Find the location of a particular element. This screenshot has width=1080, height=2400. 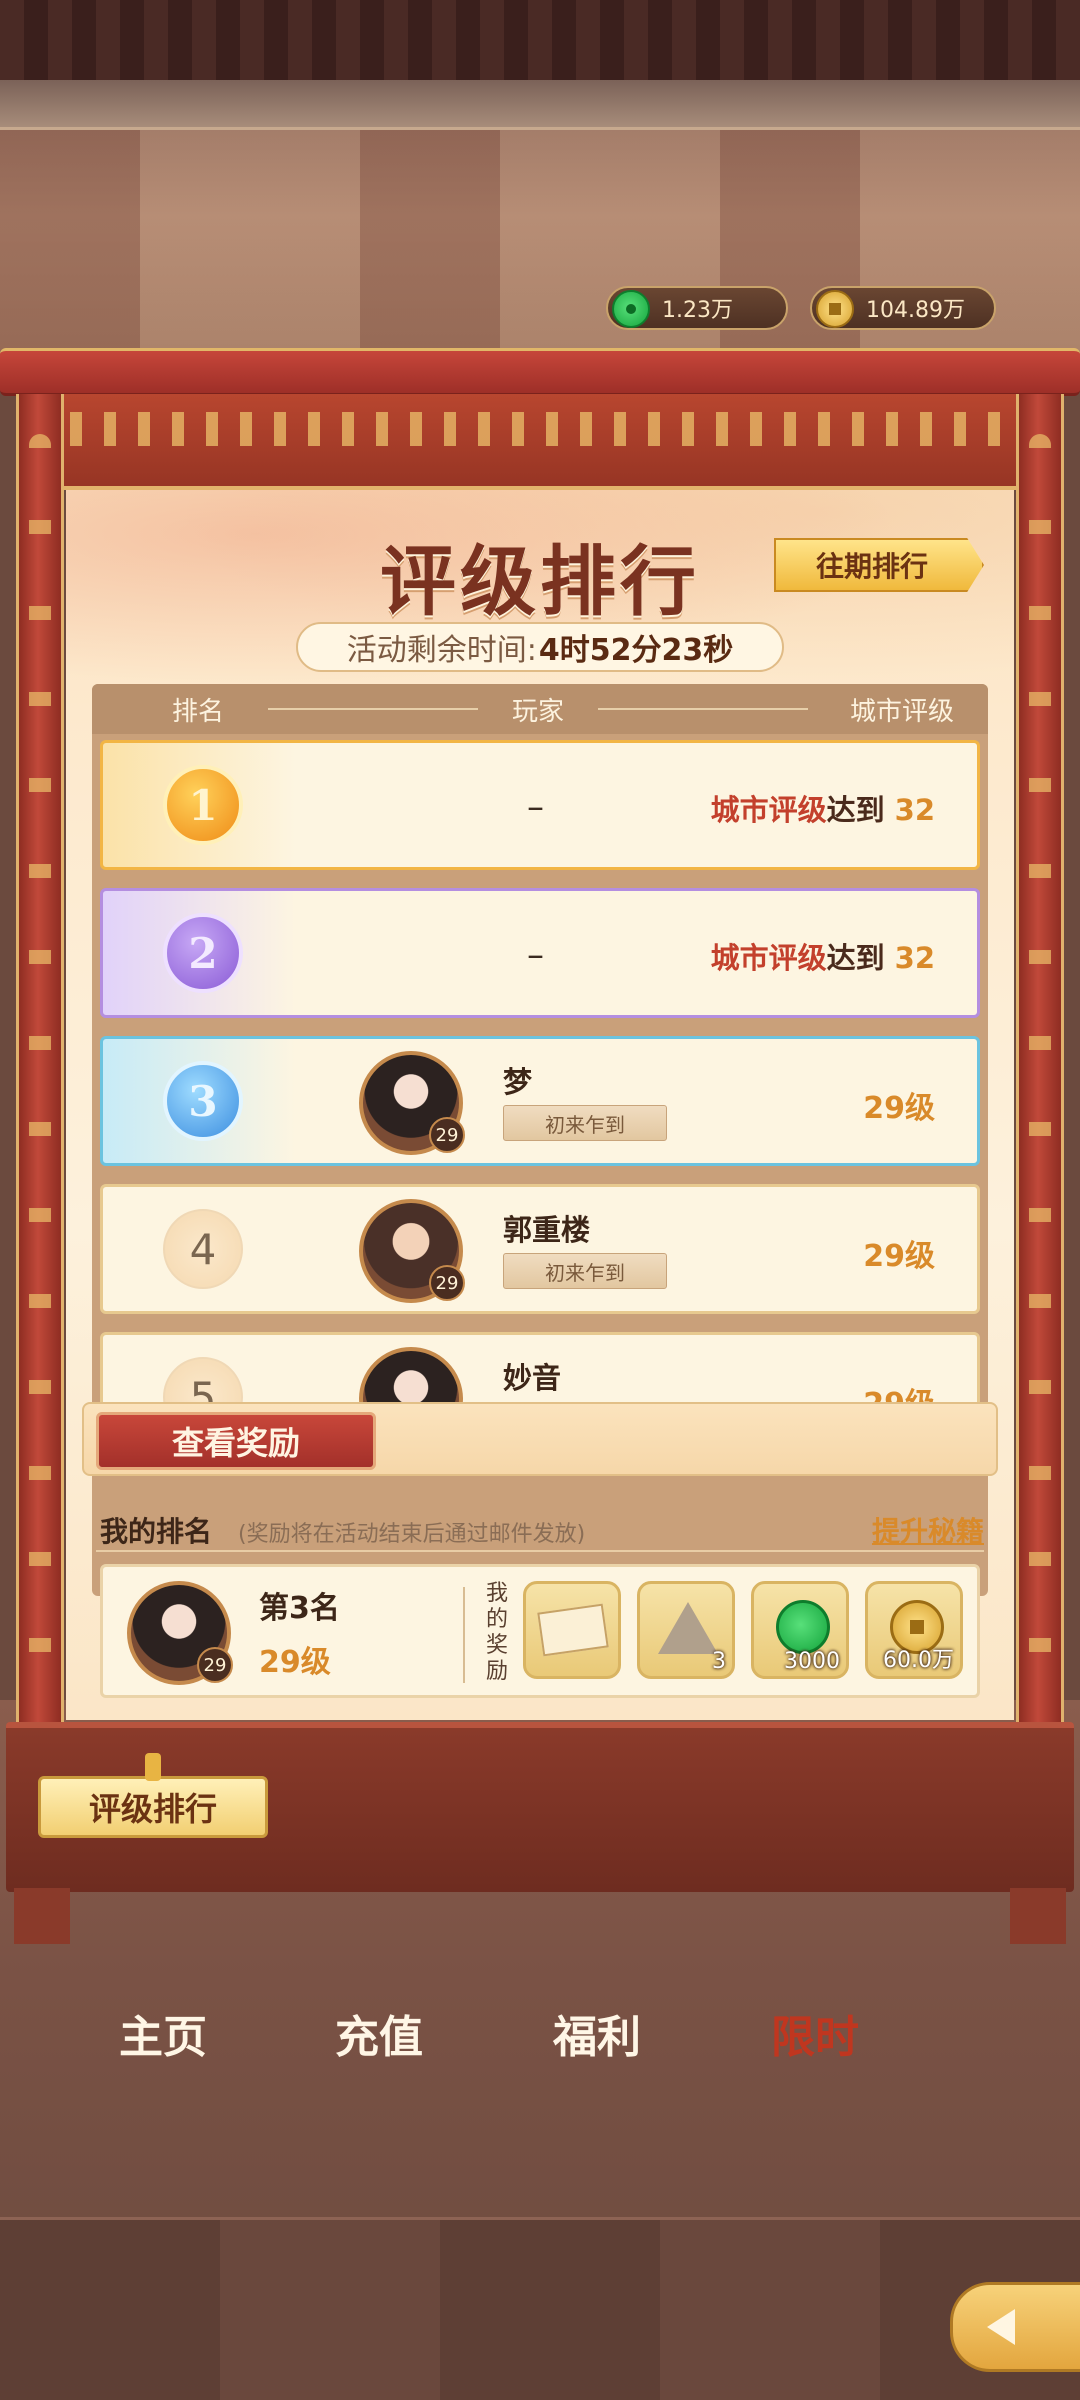

timer-label: 活动剩余时间: is located at coordinates (441, 650).